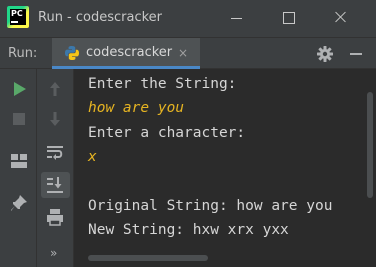 Image resolution: width=376 pixels, height=267 pixels. Describe the element at coordinates (55, 89) in the screenshot. I see `up-arrow-icon` at that location.